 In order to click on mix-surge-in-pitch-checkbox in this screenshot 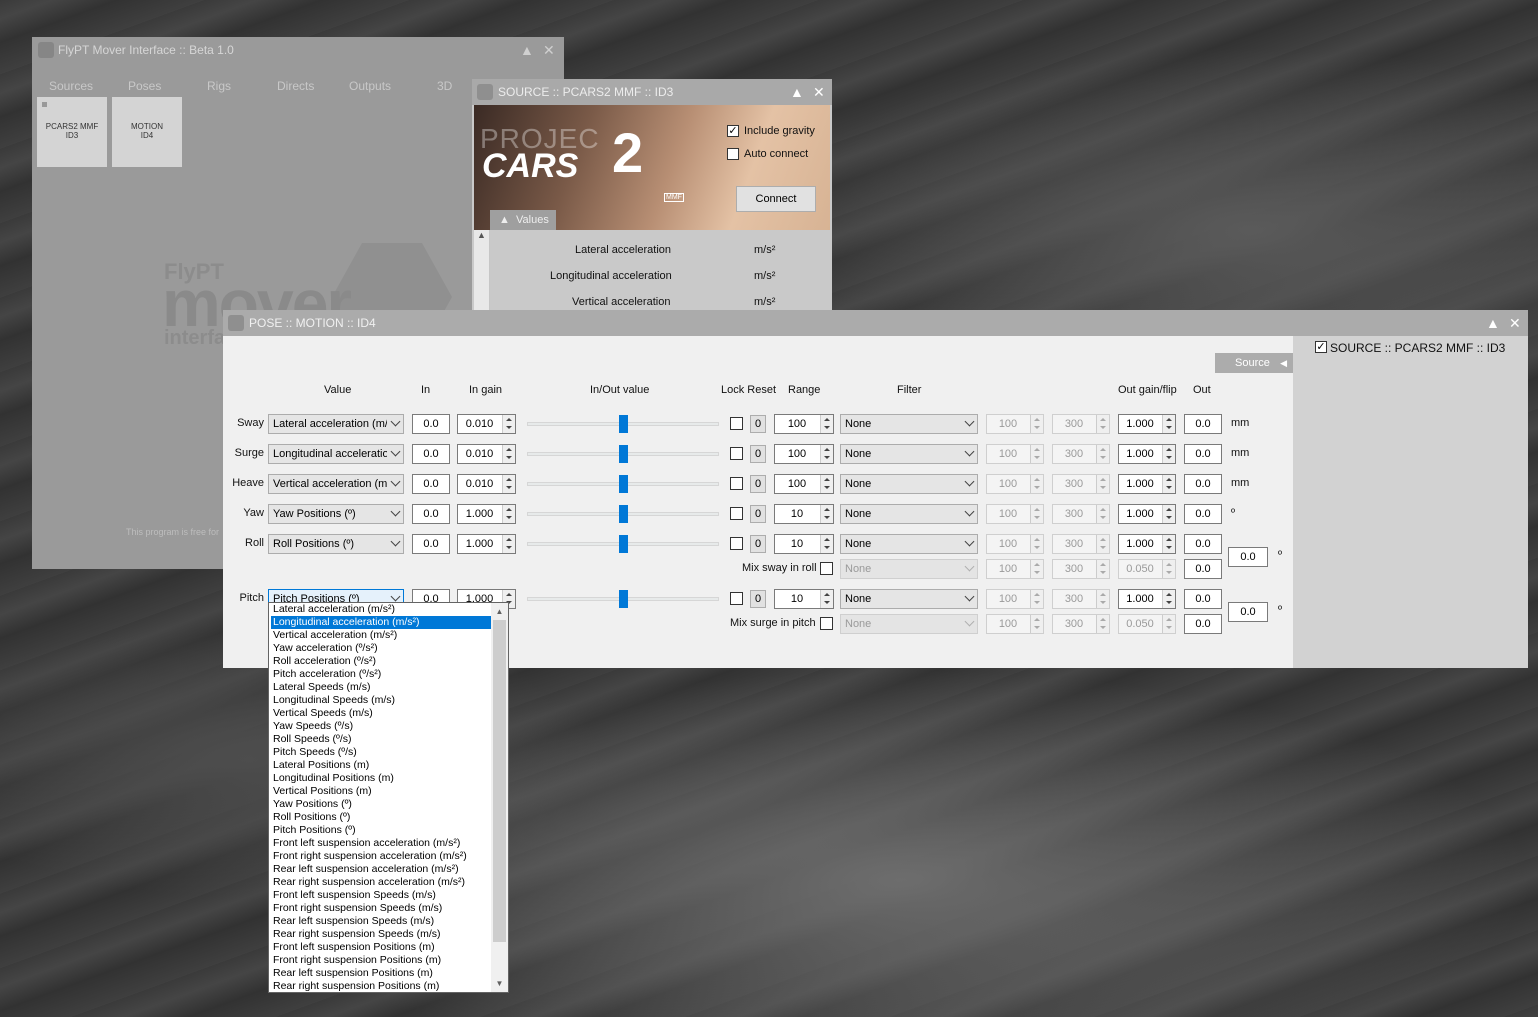, I will do `click(826, 623)`.